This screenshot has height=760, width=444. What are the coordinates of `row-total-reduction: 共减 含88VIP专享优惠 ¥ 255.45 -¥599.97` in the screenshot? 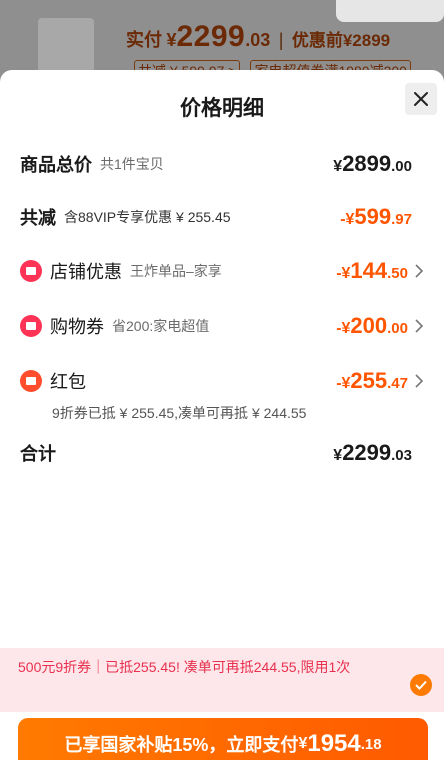 It's located at (222, 217).